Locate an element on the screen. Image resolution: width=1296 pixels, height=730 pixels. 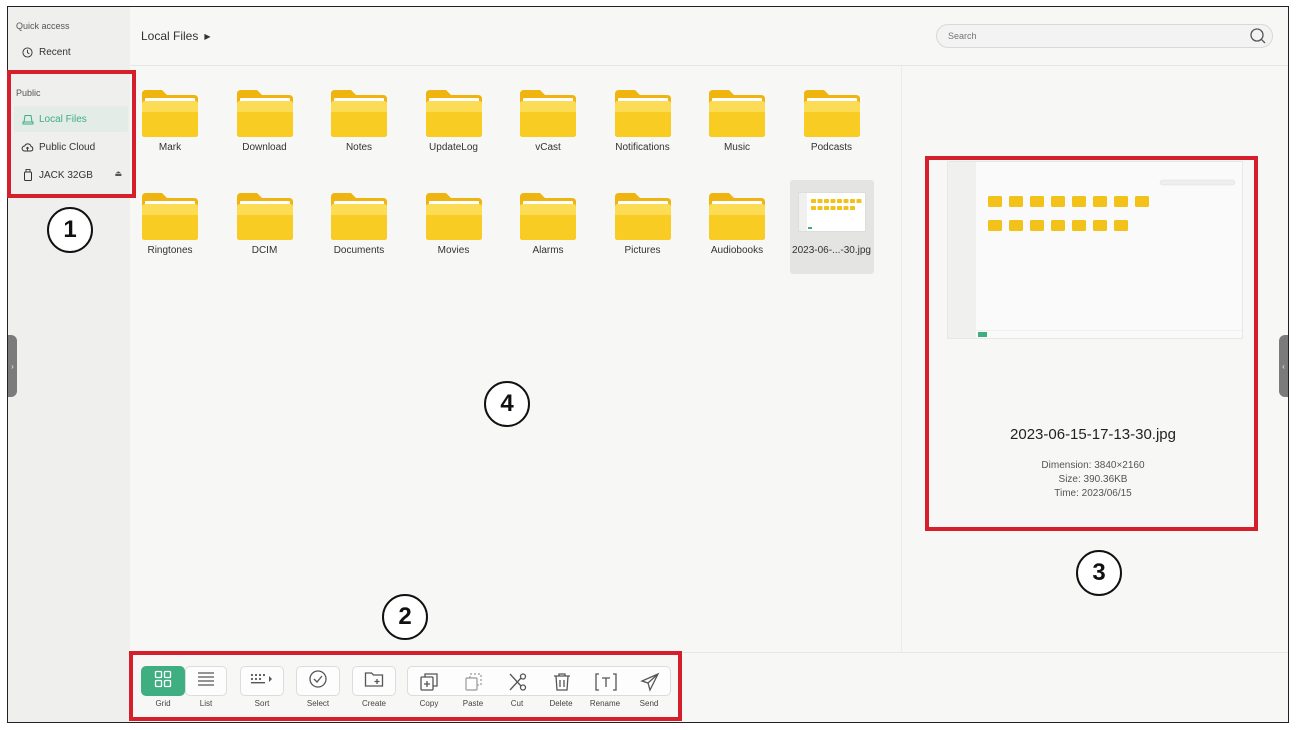
breadcrumb: Local Files ▶ is located at coordinates (176, 36).